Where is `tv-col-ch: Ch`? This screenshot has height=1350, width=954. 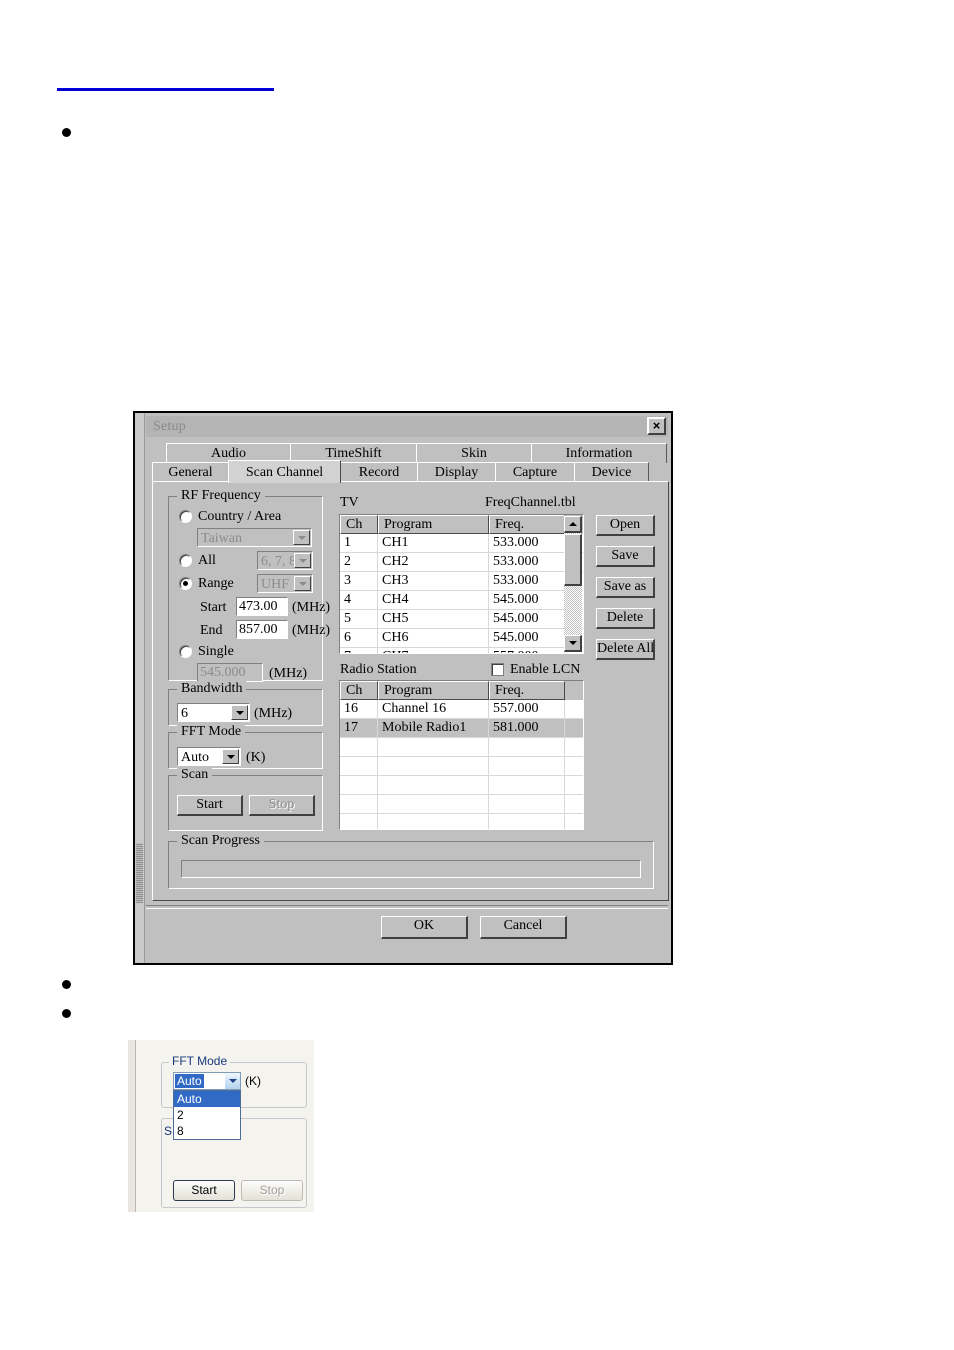 tv-col-ch: Ch is located at coordinates (359, 524).